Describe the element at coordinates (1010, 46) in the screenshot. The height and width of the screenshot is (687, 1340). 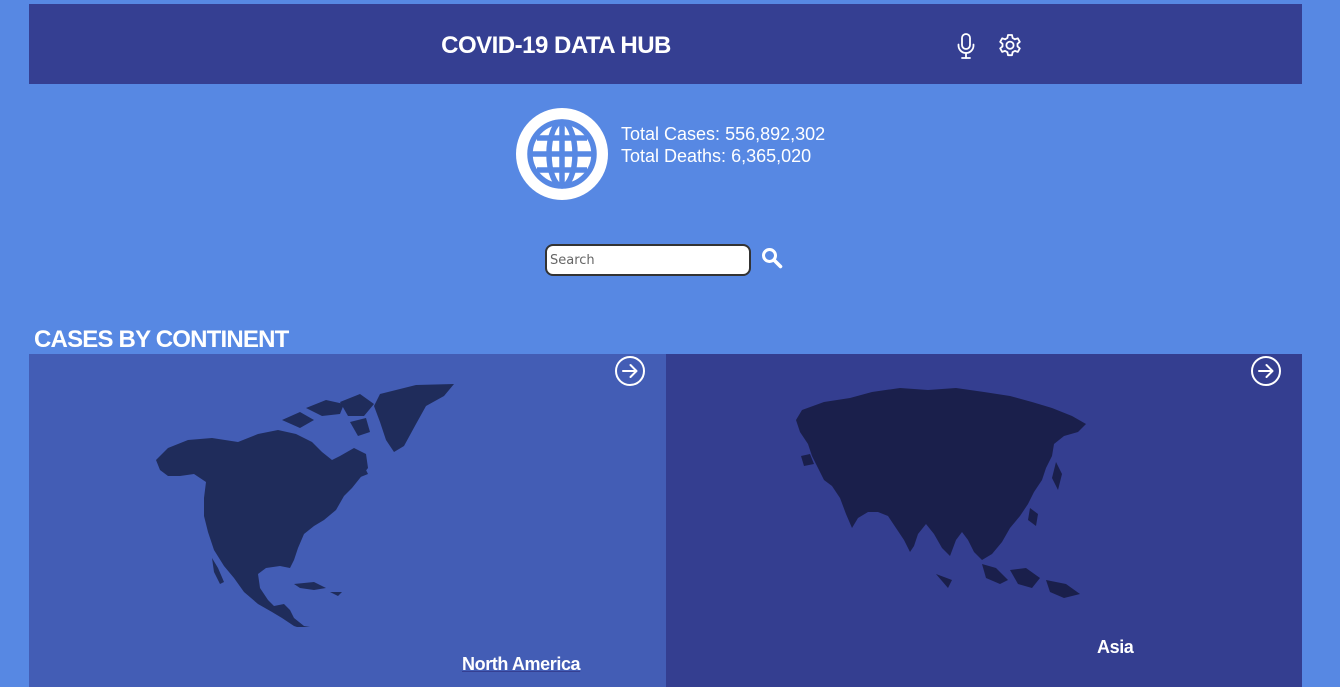
I see `settings-gear-icon` at that location.